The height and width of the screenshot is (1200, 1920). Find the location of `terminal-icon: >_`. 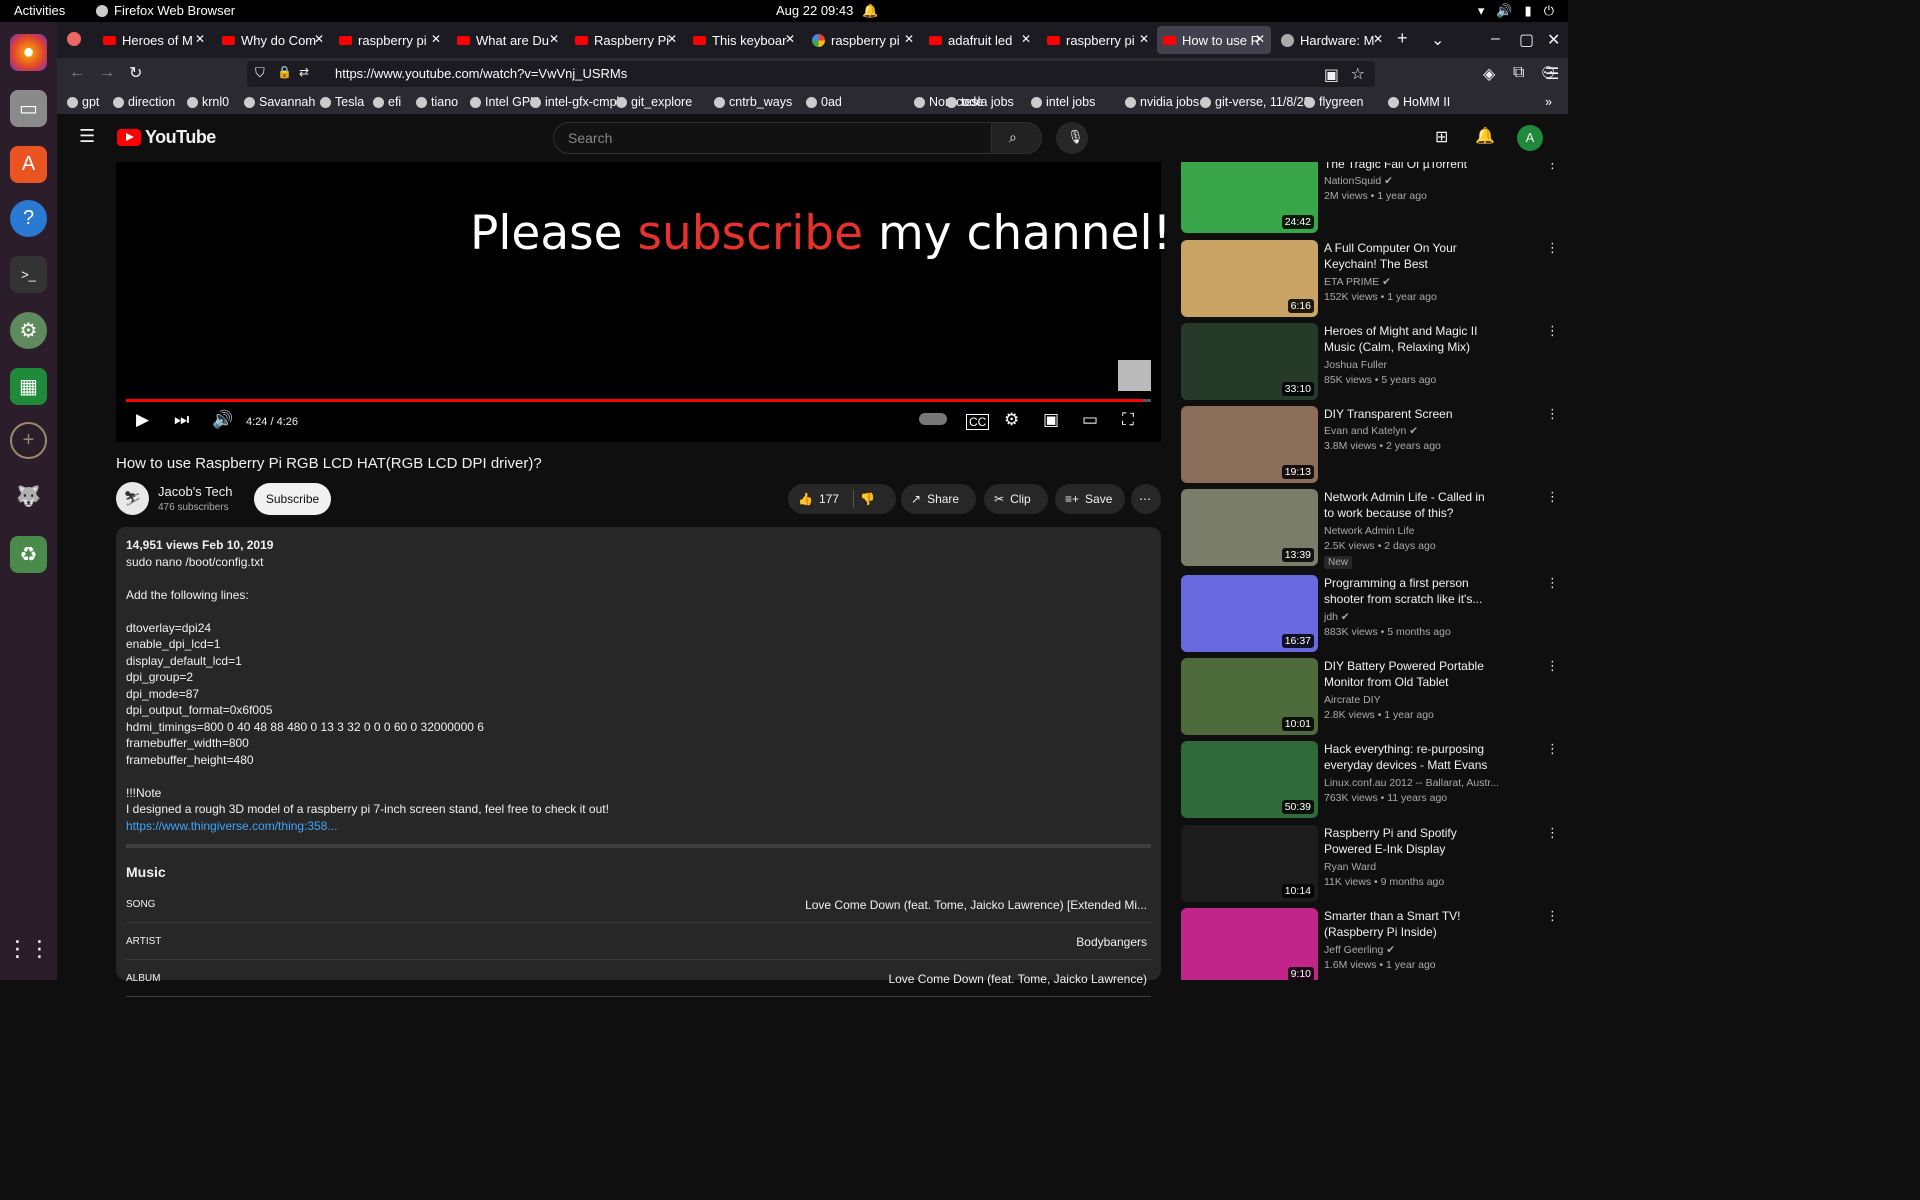

terminal-icon: >_ is located at coordinates (28, 274).